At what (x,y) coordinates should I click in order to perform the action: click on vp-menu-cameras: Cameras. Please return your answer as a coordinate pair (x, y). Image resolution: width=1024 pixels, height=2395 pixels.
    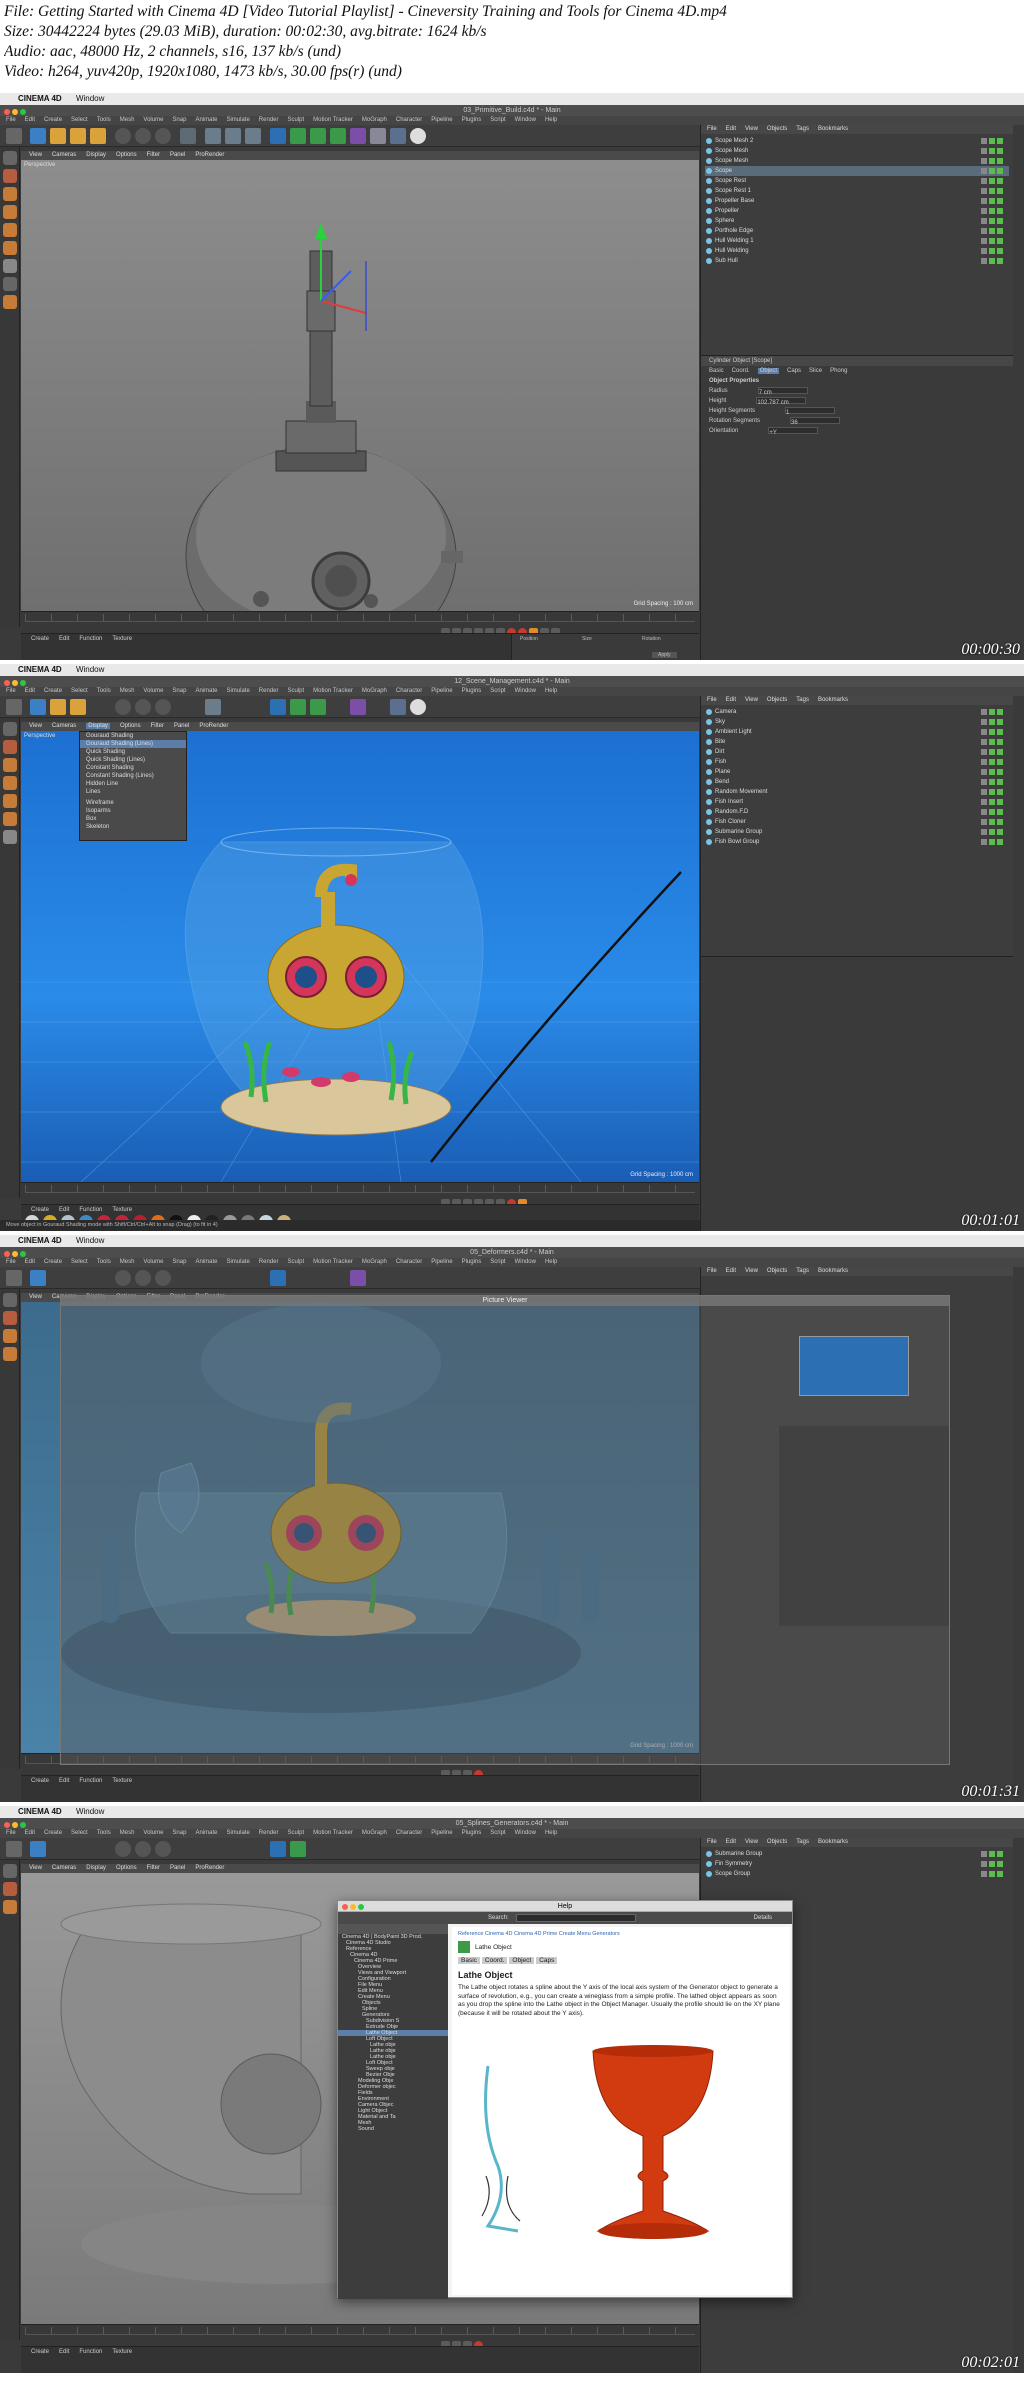
    Looking at the image, I should click on (64, 1868).